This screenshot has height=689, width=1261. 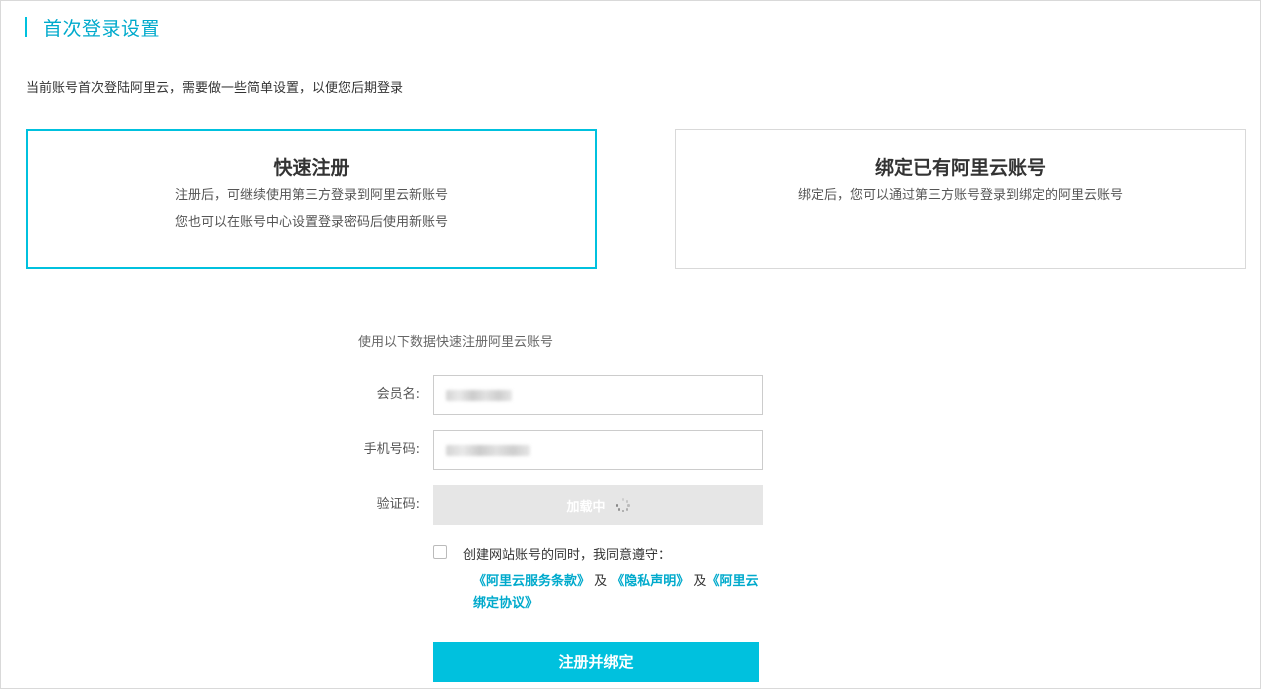 What do you see at coordinates (531, 581) in the screenshot?
I see `service-terms-link: 《阿里云服务条款》` at bounding box center [531, 581].